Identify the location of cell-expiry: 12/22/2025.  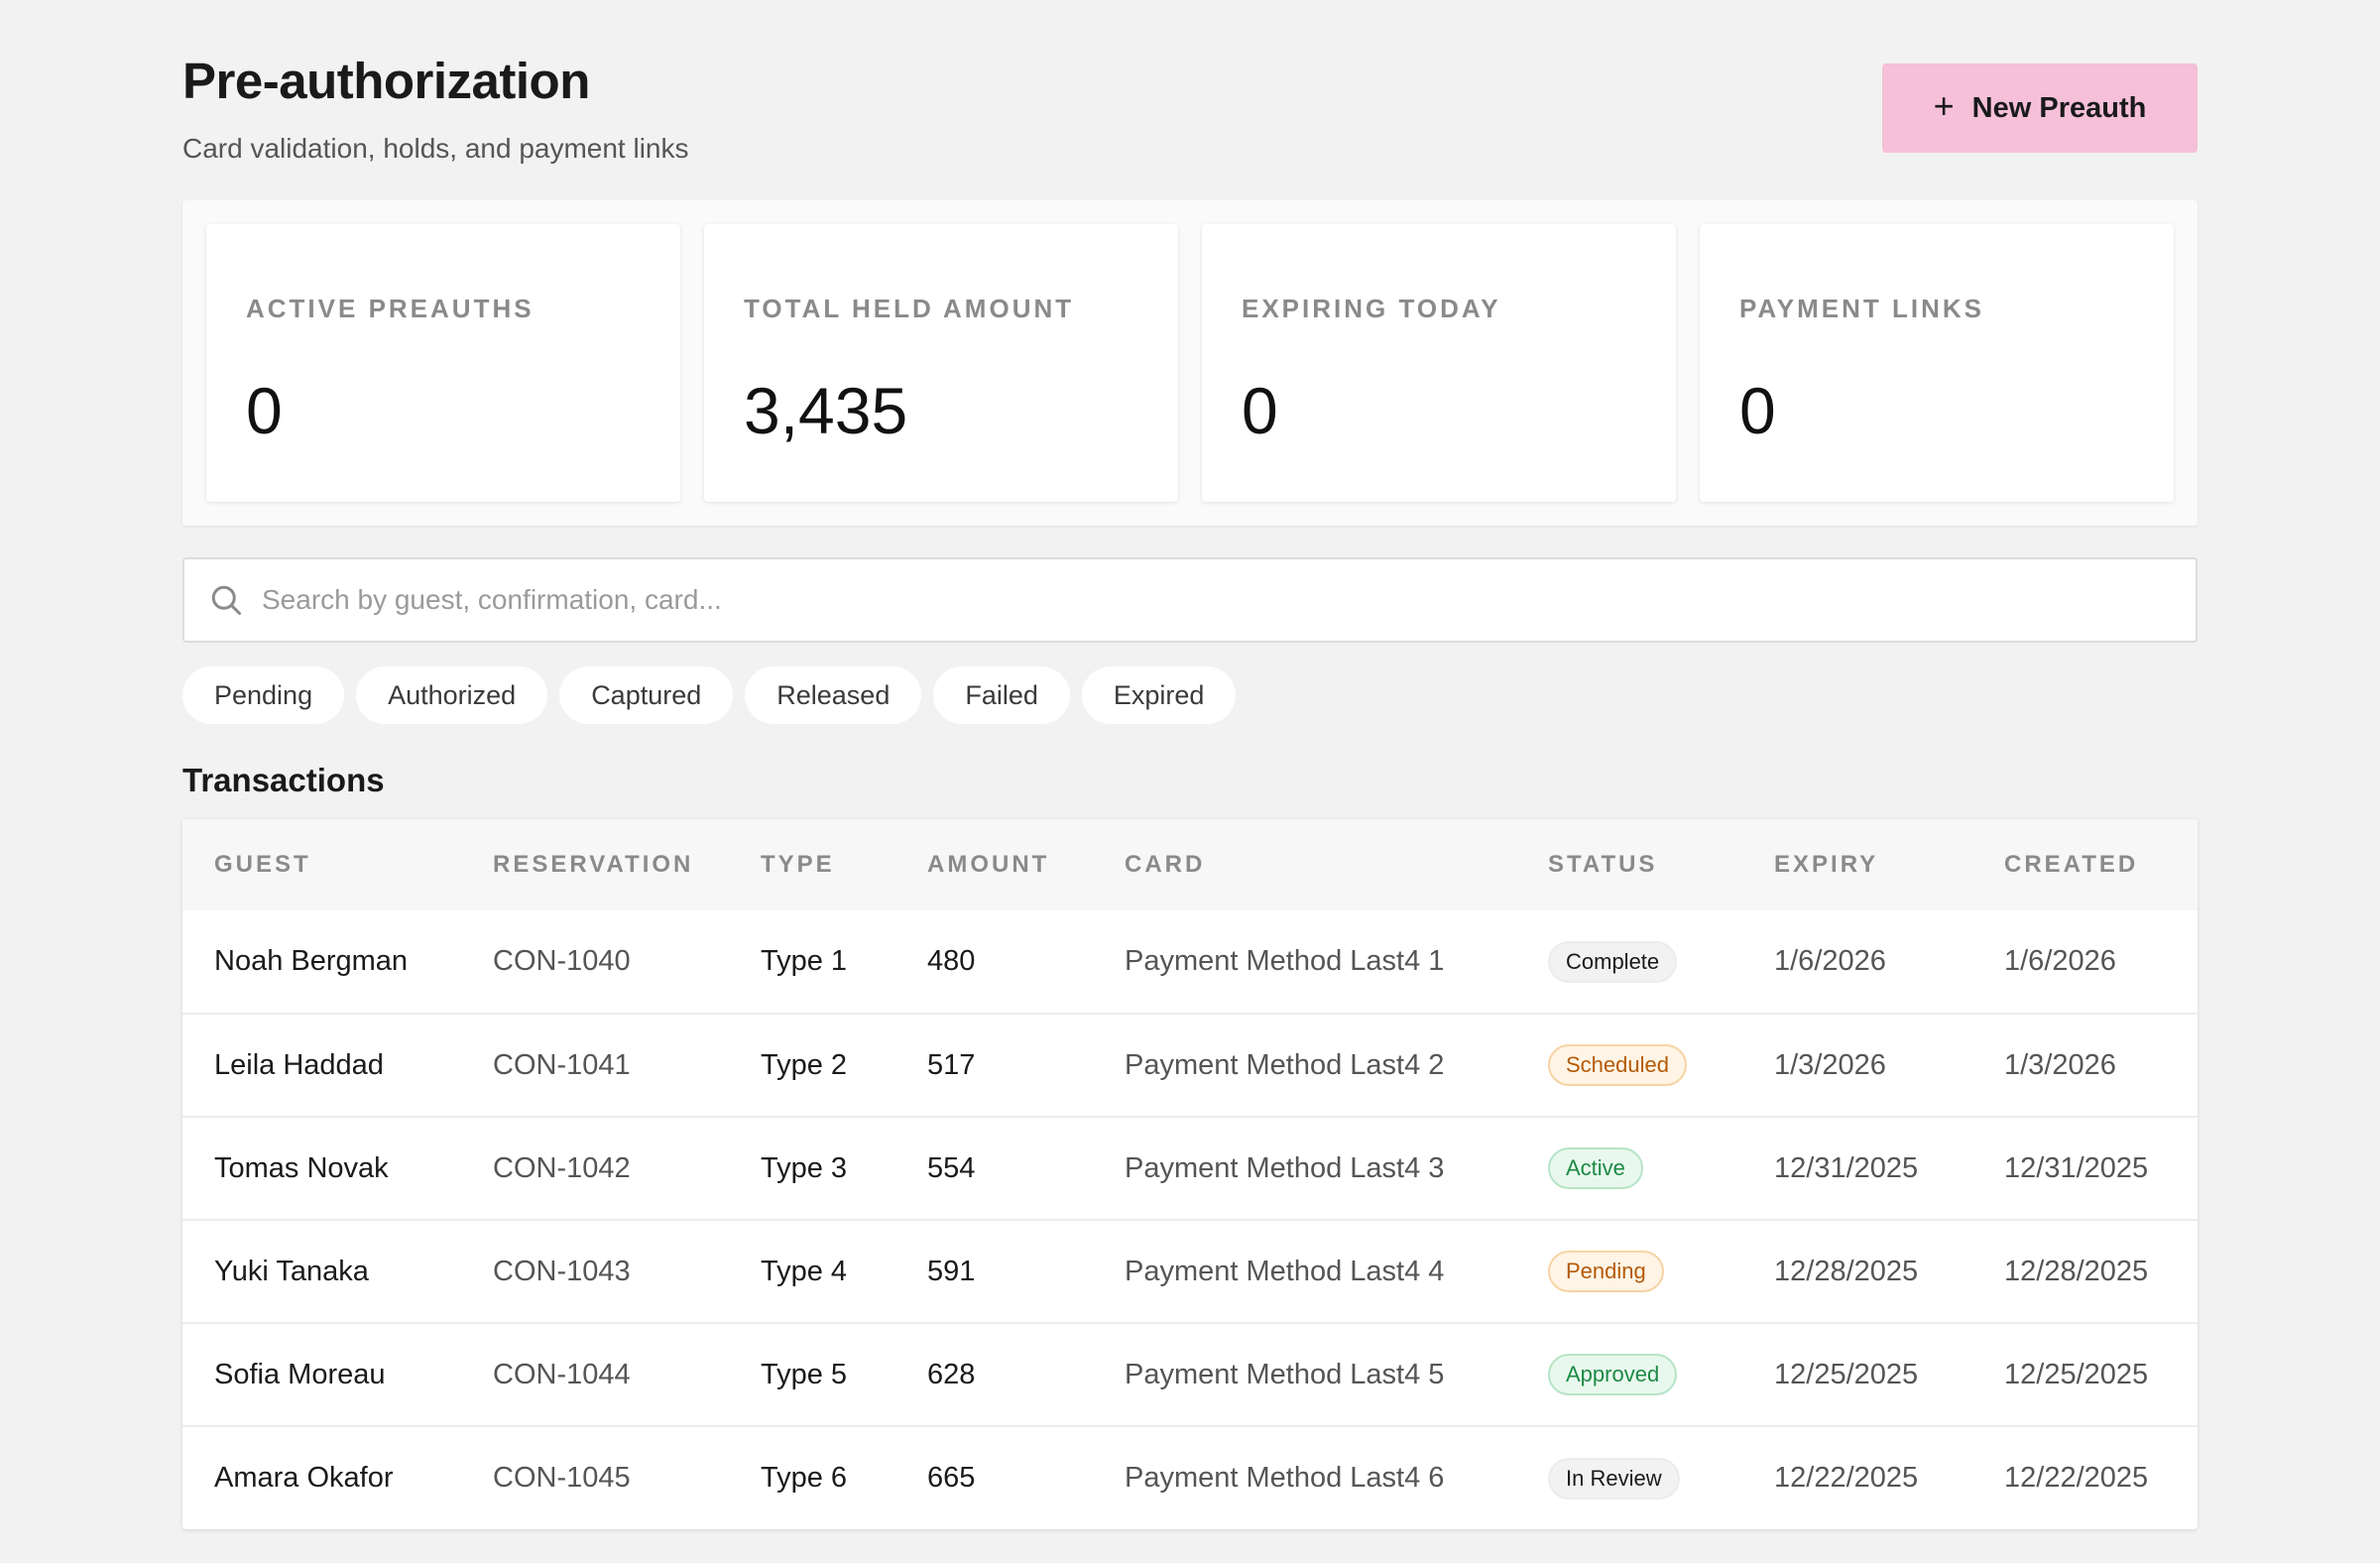
(1846, 1478).